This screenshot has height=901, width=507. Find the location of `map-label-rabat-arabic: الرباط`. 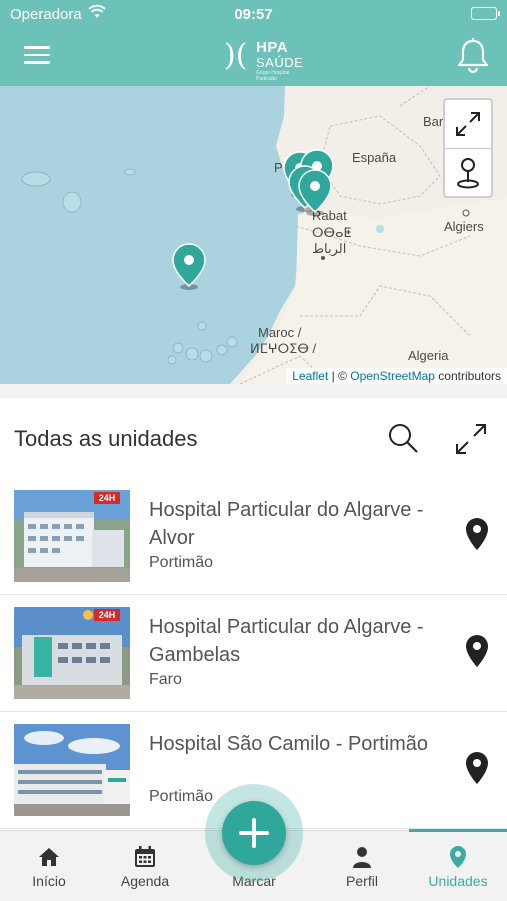

map-label-rabat-arabic: الرباط is located at coordinates (329, 249).